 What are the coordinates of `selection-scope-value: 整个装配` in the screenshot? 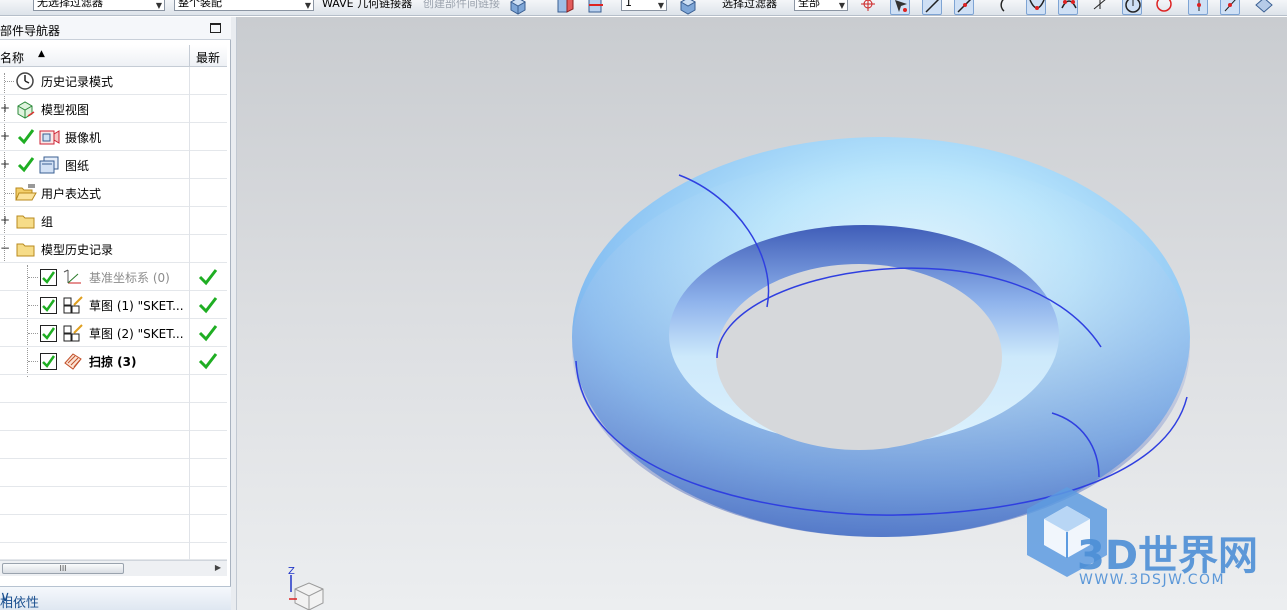 It's located at (200, 4).